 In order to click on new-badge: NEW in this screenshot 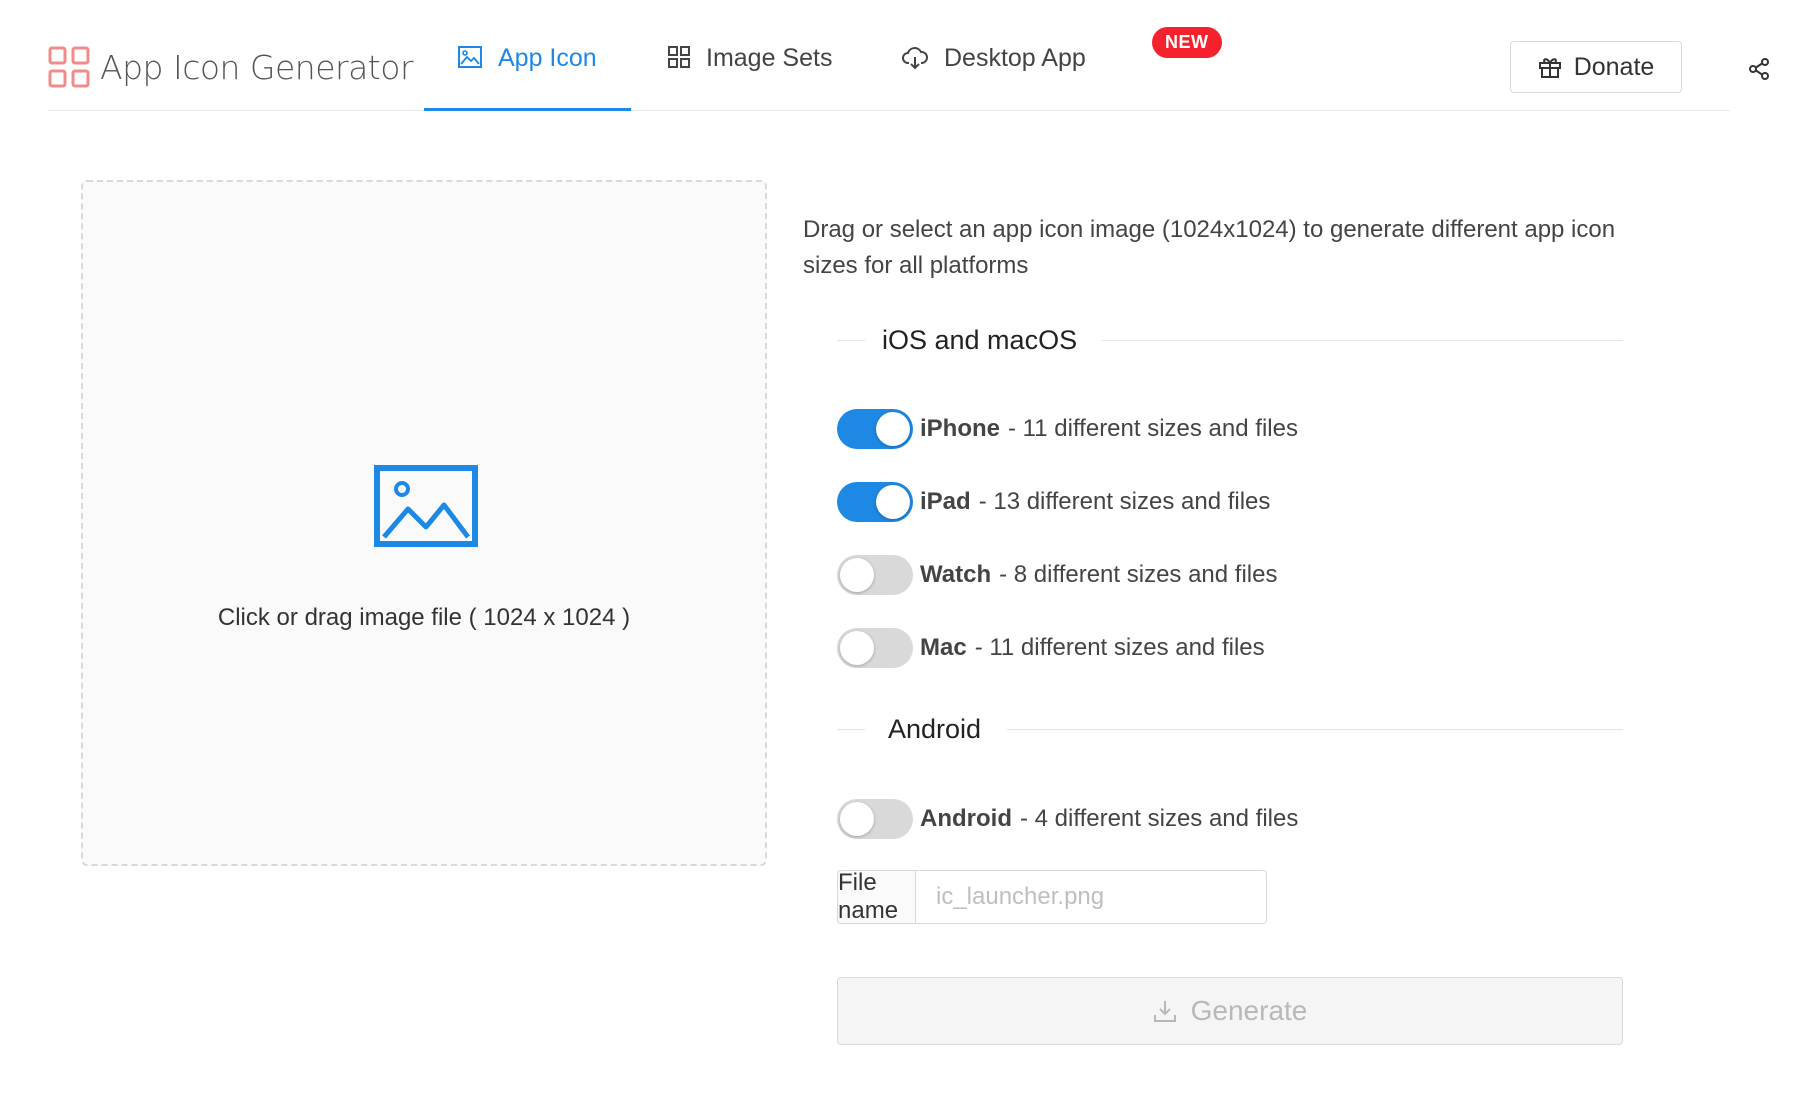, I will do `click(1187, 42)`.